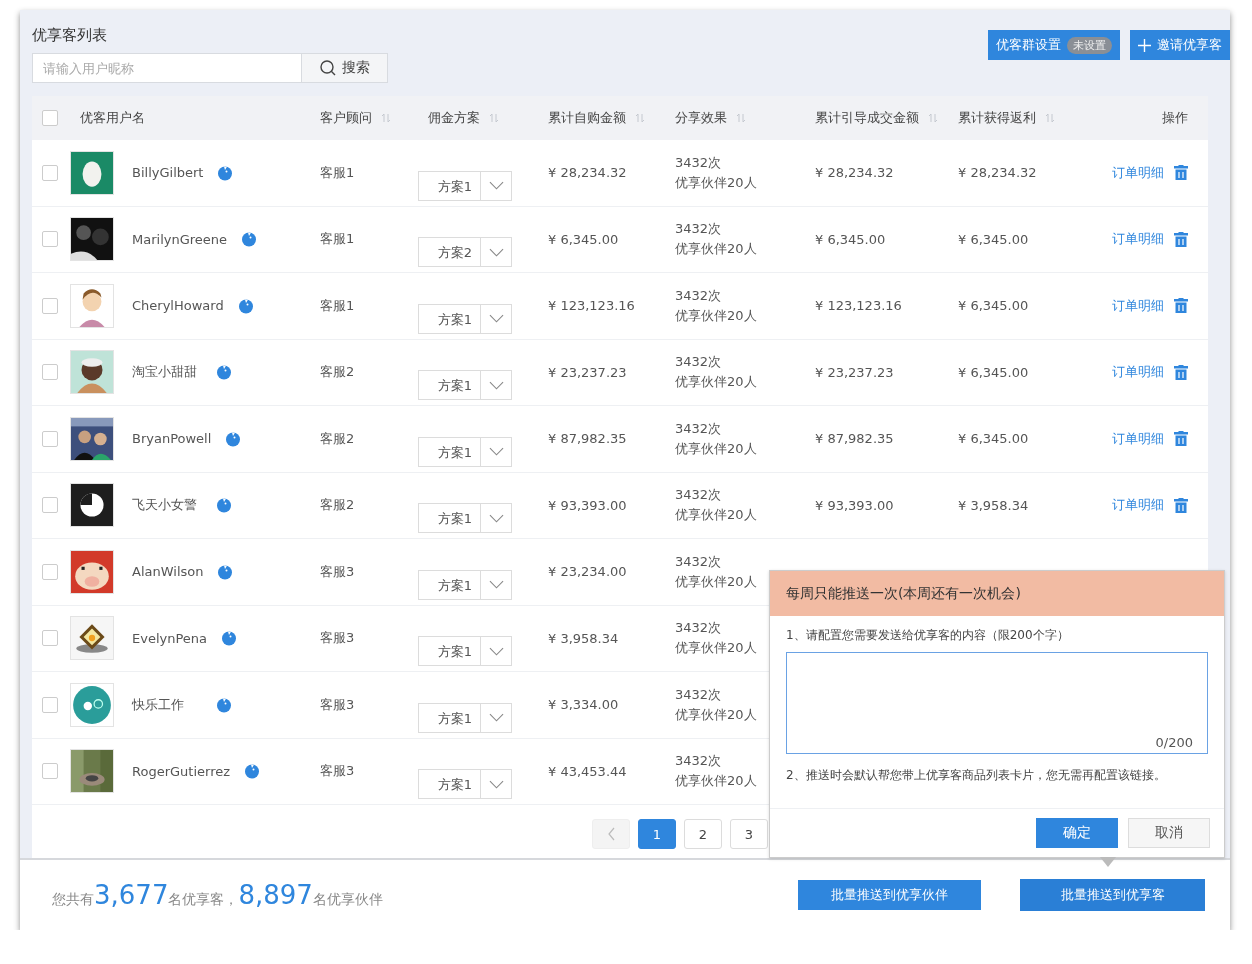 This screenshot has width=1252, height=964. What do you see at coordinates (1169, 833) in the screenshot?
I see `cancel-button: 取消` at bounding box center [1169, 833].